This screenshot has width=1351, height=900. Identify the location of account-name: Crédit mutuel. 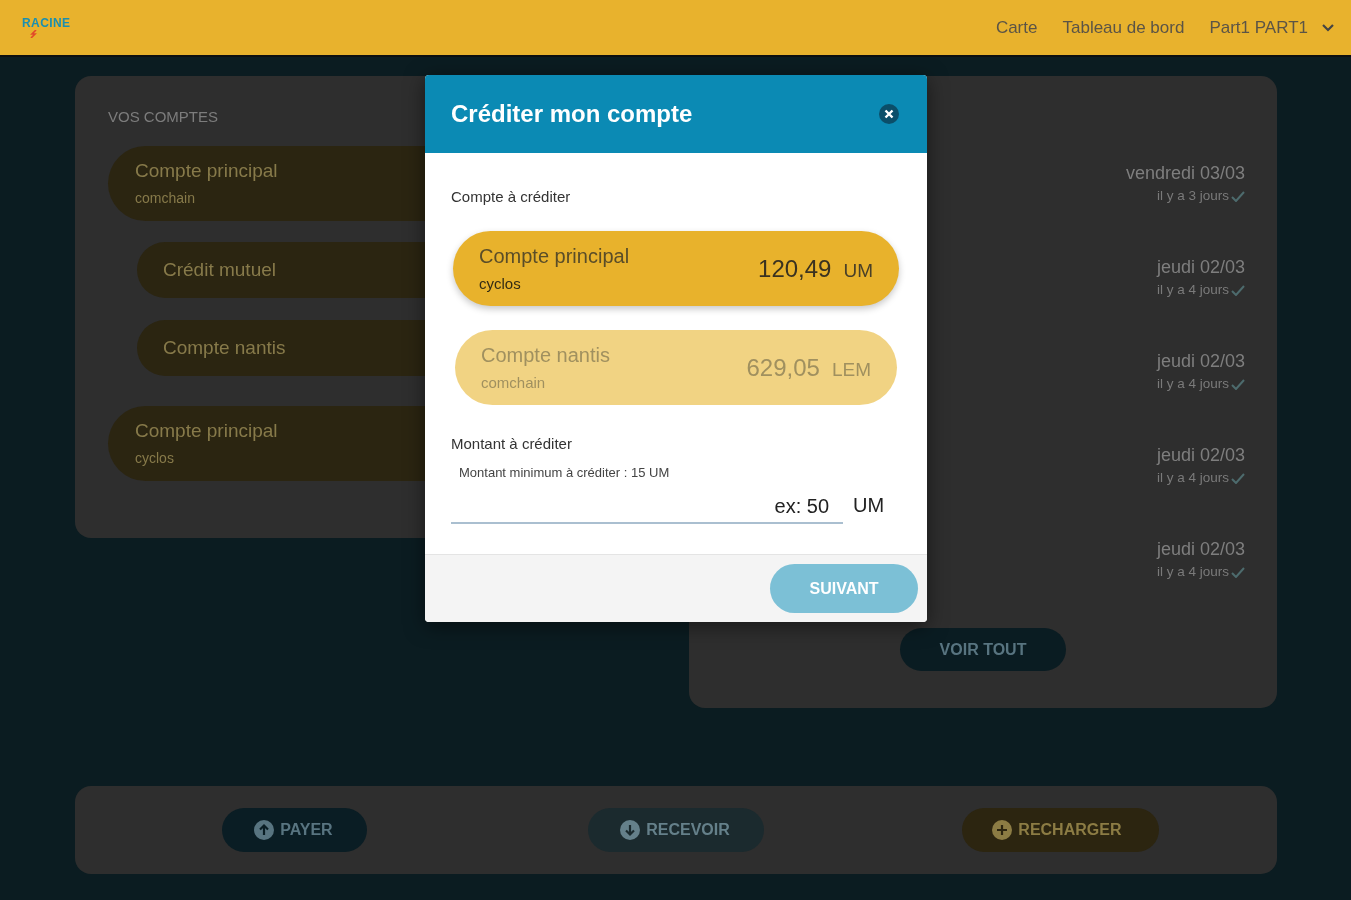
(219, 270).